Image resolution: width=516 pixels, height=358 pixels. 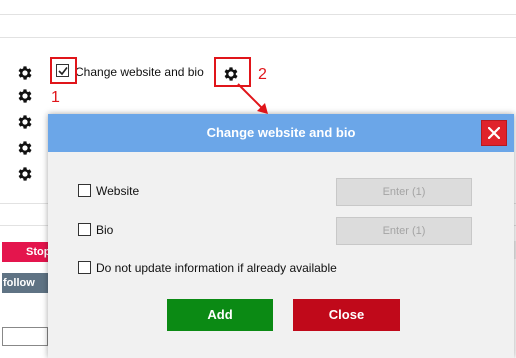 I want to click on website-label: Website, so click(x=118, y=191).